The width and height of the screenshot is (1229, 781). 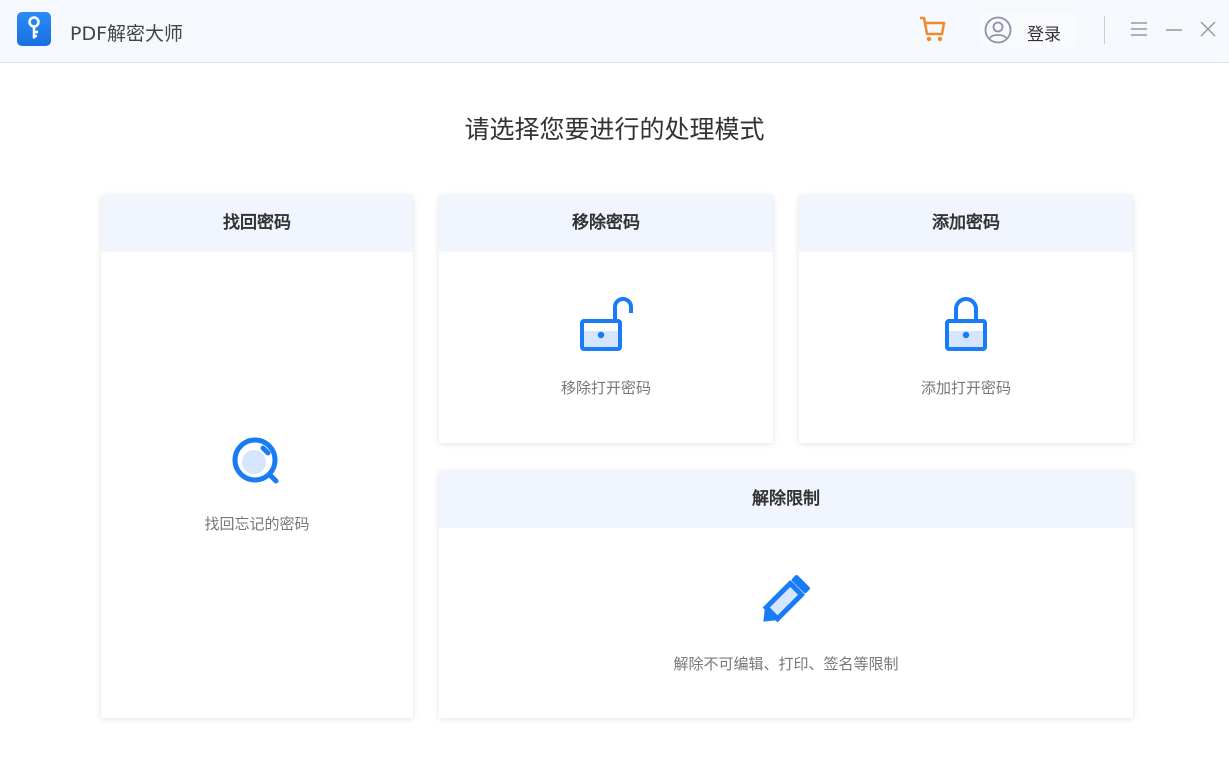 I want to click on card-title: 解除限制, so click(x=786, y=499).